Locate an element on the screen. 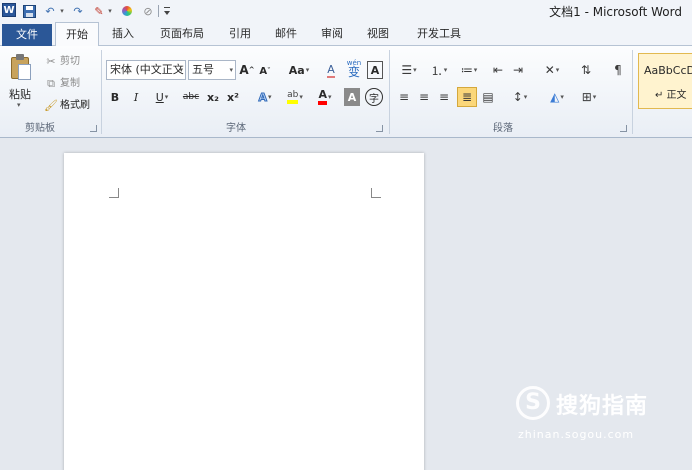  copy-button: ⧉ 复制 is located at coordinates (62, 84).